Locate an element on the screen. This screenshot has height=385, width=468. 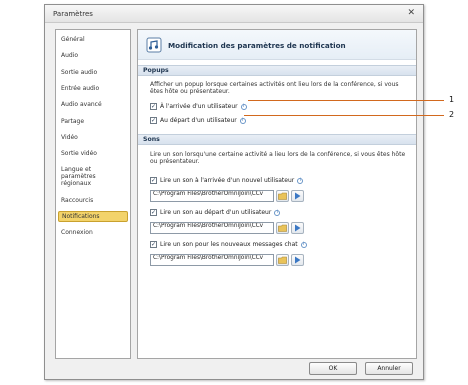
sound-departure-label: Lire un son au départ d'un utilisateur is located at coordinates (216, 212).